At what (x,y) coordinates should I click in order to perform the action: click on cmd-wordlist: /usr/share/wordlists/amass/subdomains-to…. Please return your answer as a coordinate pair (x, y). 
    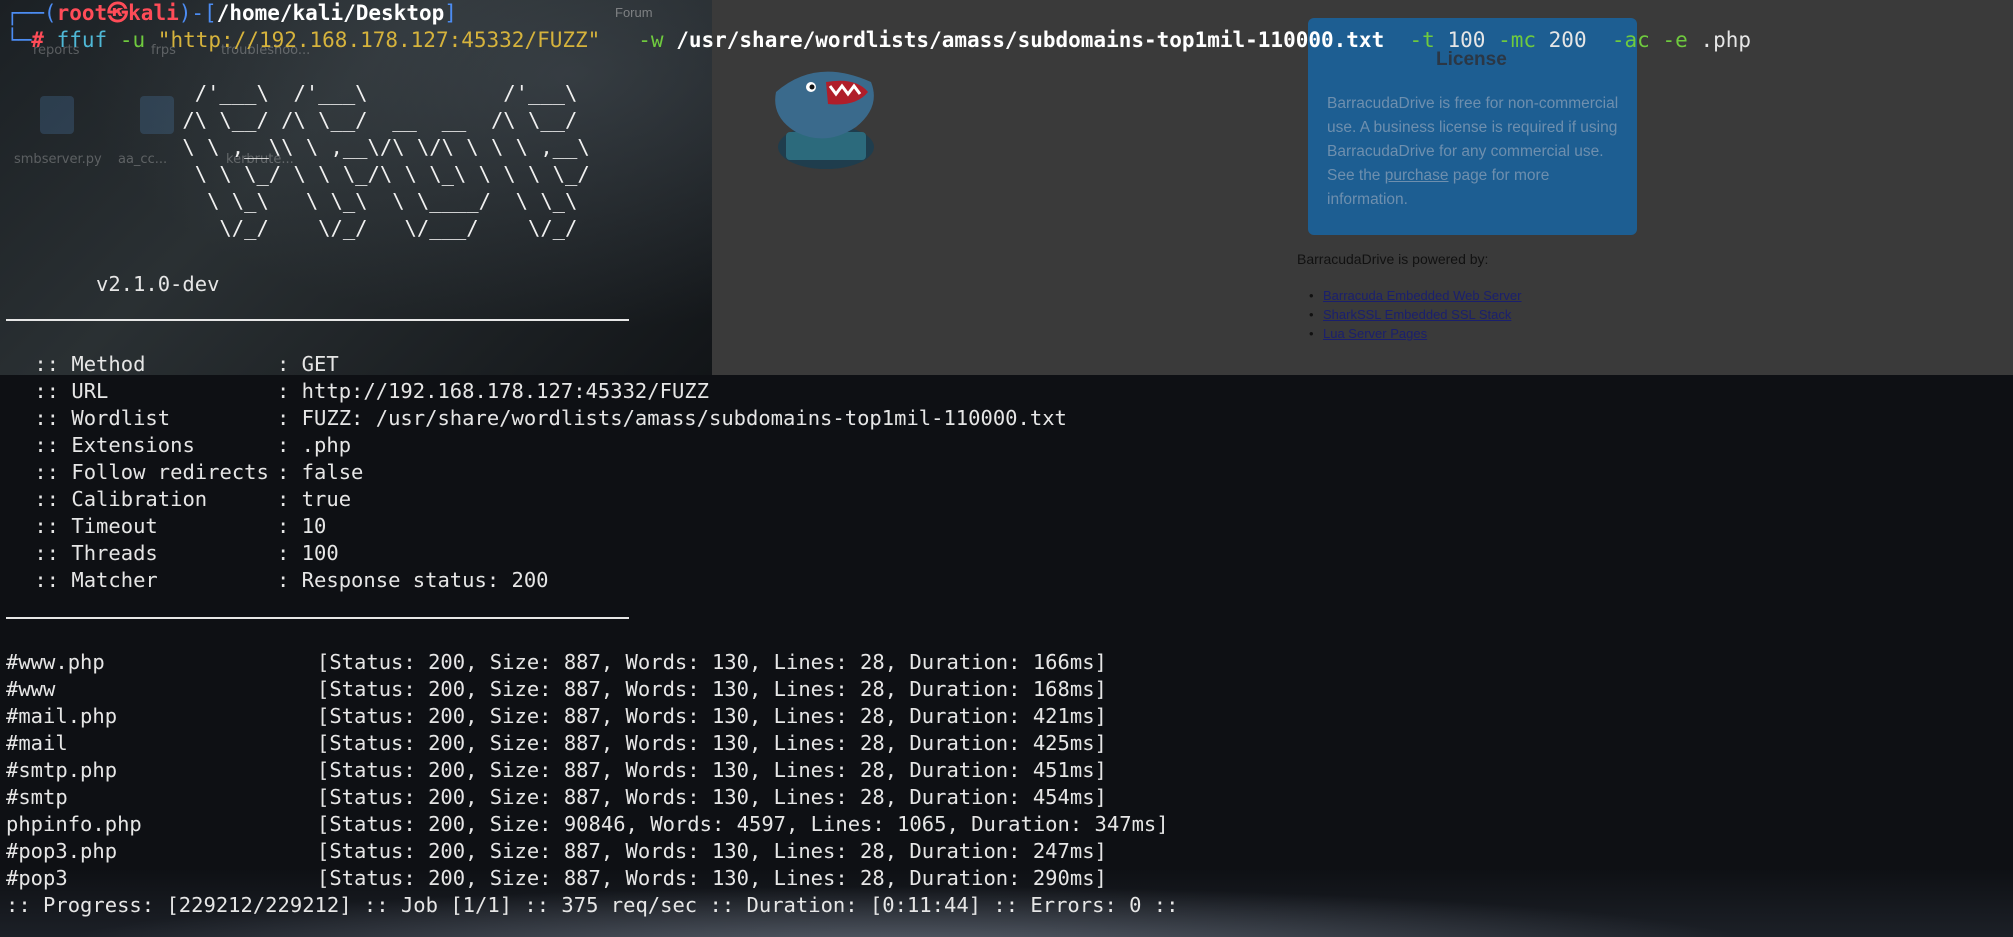
    Looking at the image, I should click on (1030, 40).